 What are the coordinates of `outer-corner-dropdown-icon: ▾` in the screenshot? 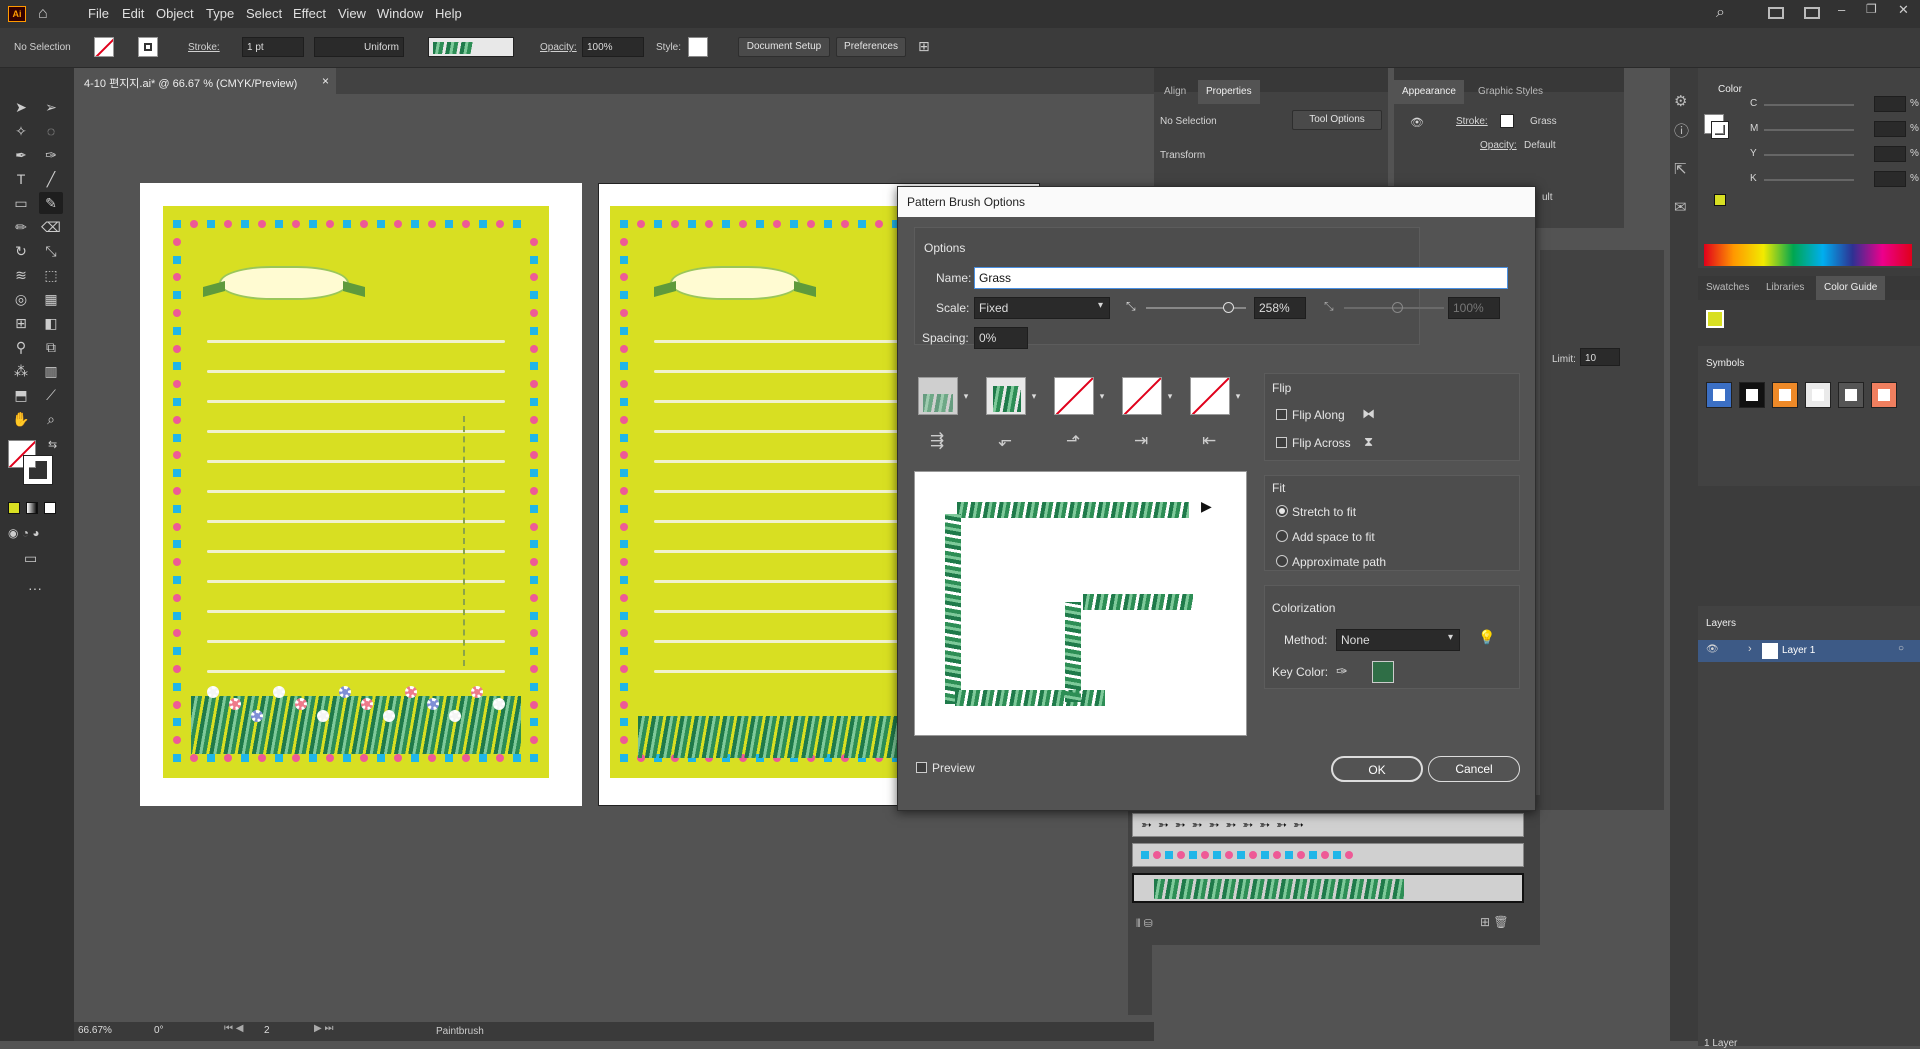 It's located at (1034, 396).